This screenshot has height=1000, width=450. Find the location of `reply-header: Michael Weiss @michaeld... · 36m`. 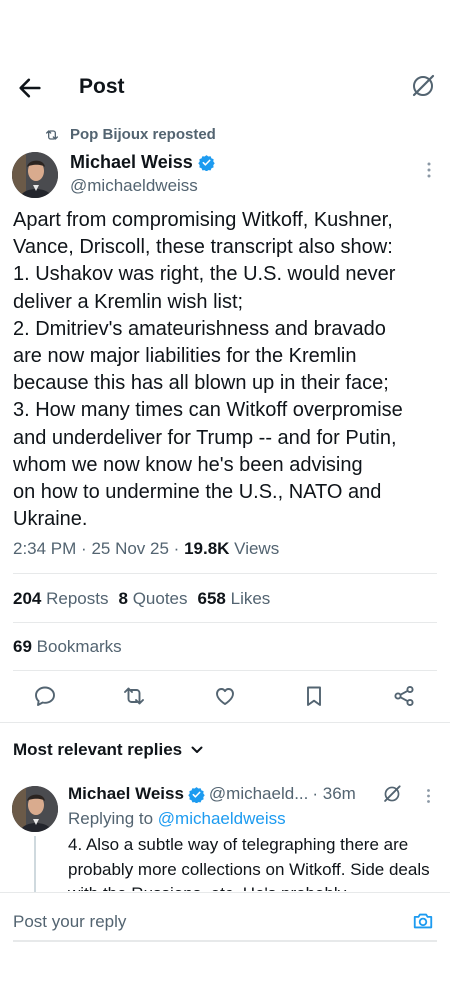

reply-header: Michael Weiss @michaeld... · 36m is located at coordinates (212, 794).